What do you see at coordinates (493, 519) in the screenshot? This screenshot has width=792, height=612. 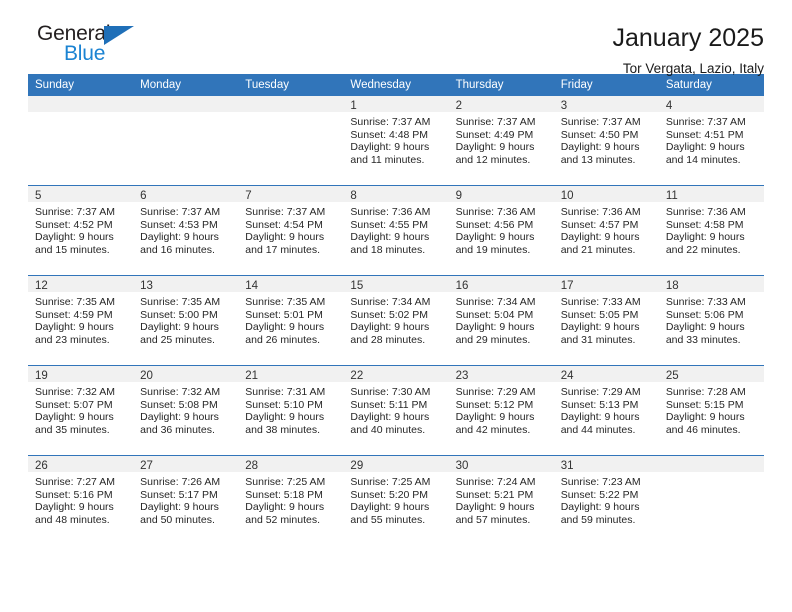 I see `day-info-daylight-line2: and 57 minutes.` at bounding box center [493, 519].